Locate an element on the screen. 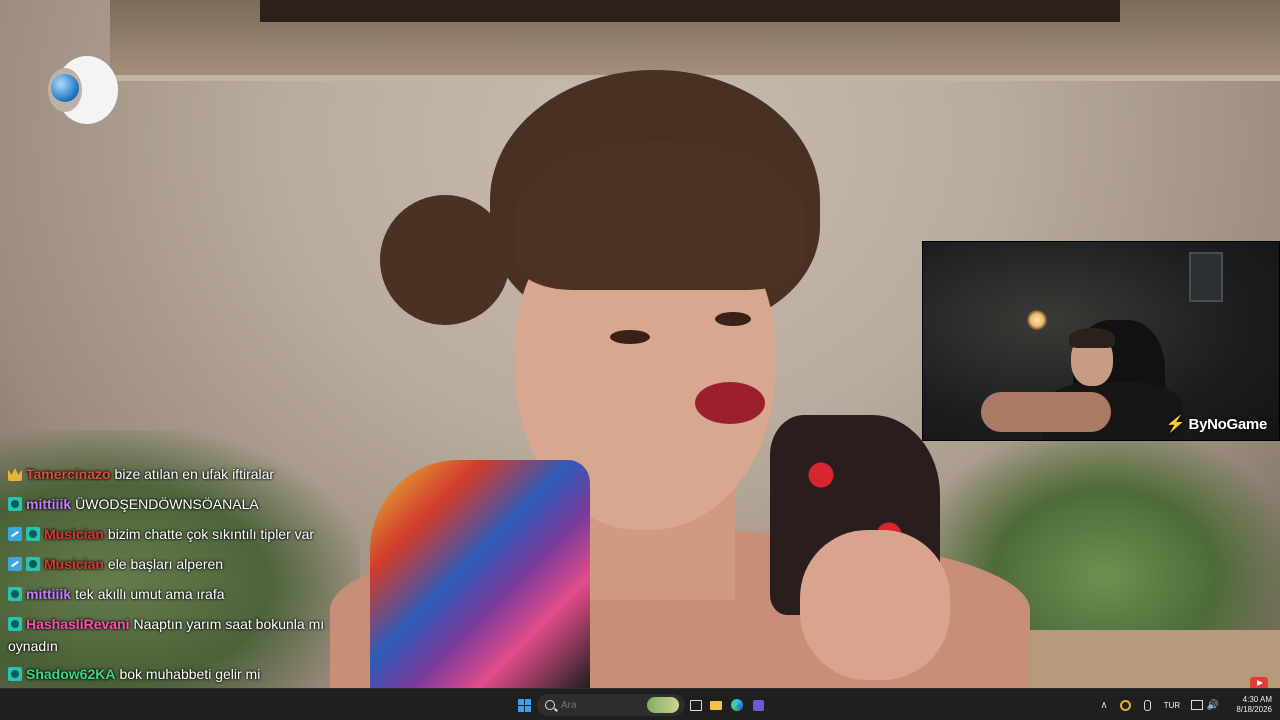  start-button is located at coordinates (524, 705).